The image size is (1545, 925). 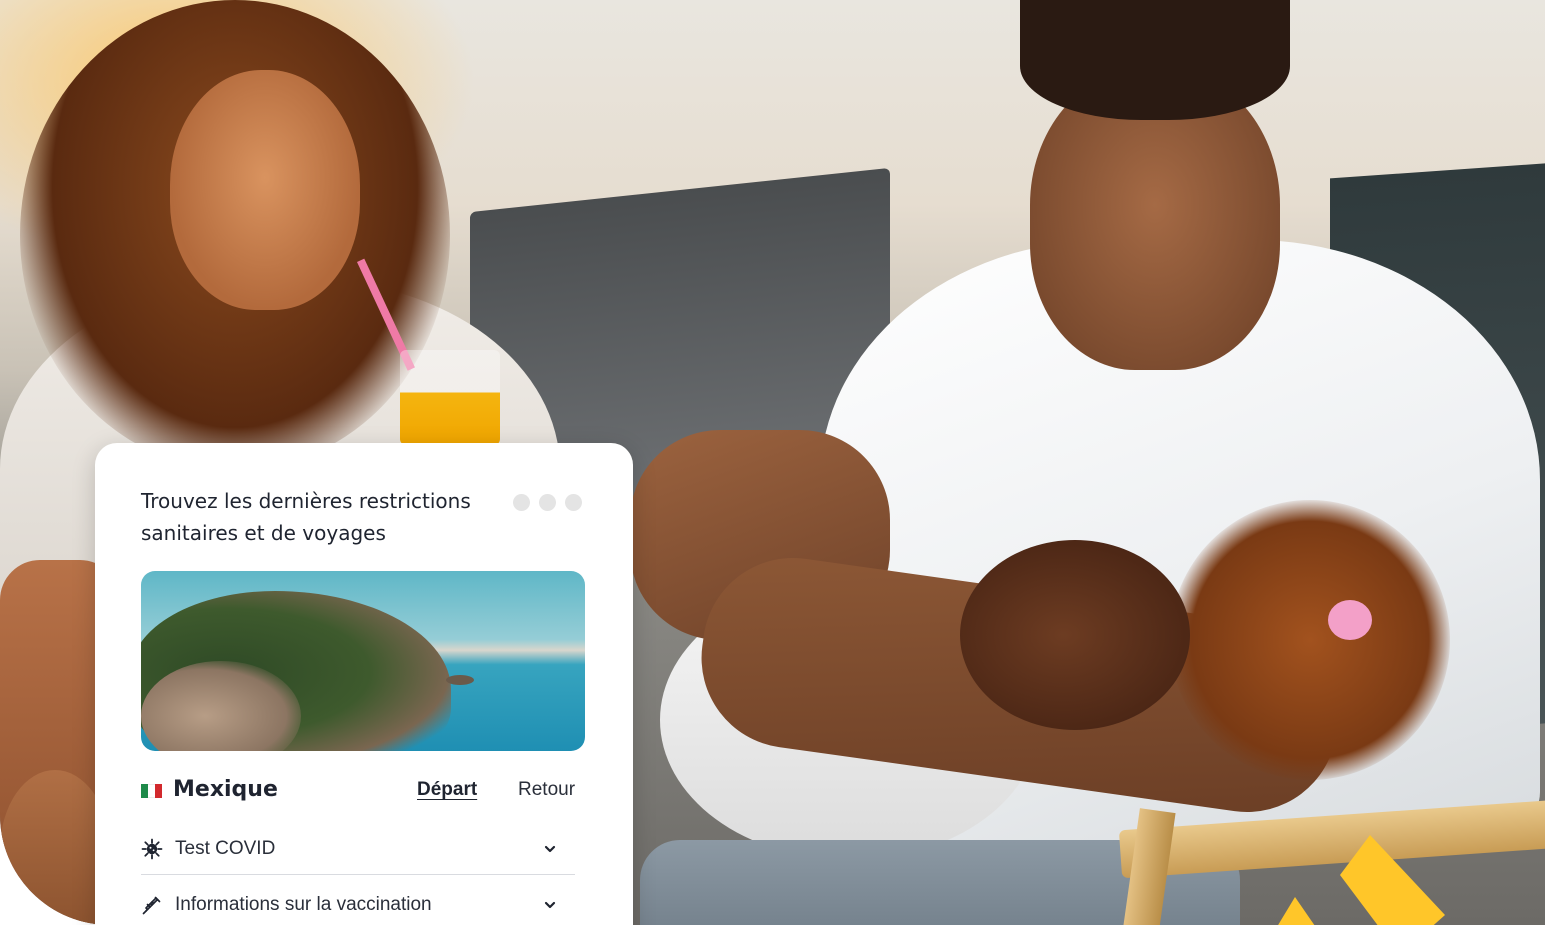 I want to click on accordion-vaccination-info: Informations sur la vaccination, so click(x=358, y=905).